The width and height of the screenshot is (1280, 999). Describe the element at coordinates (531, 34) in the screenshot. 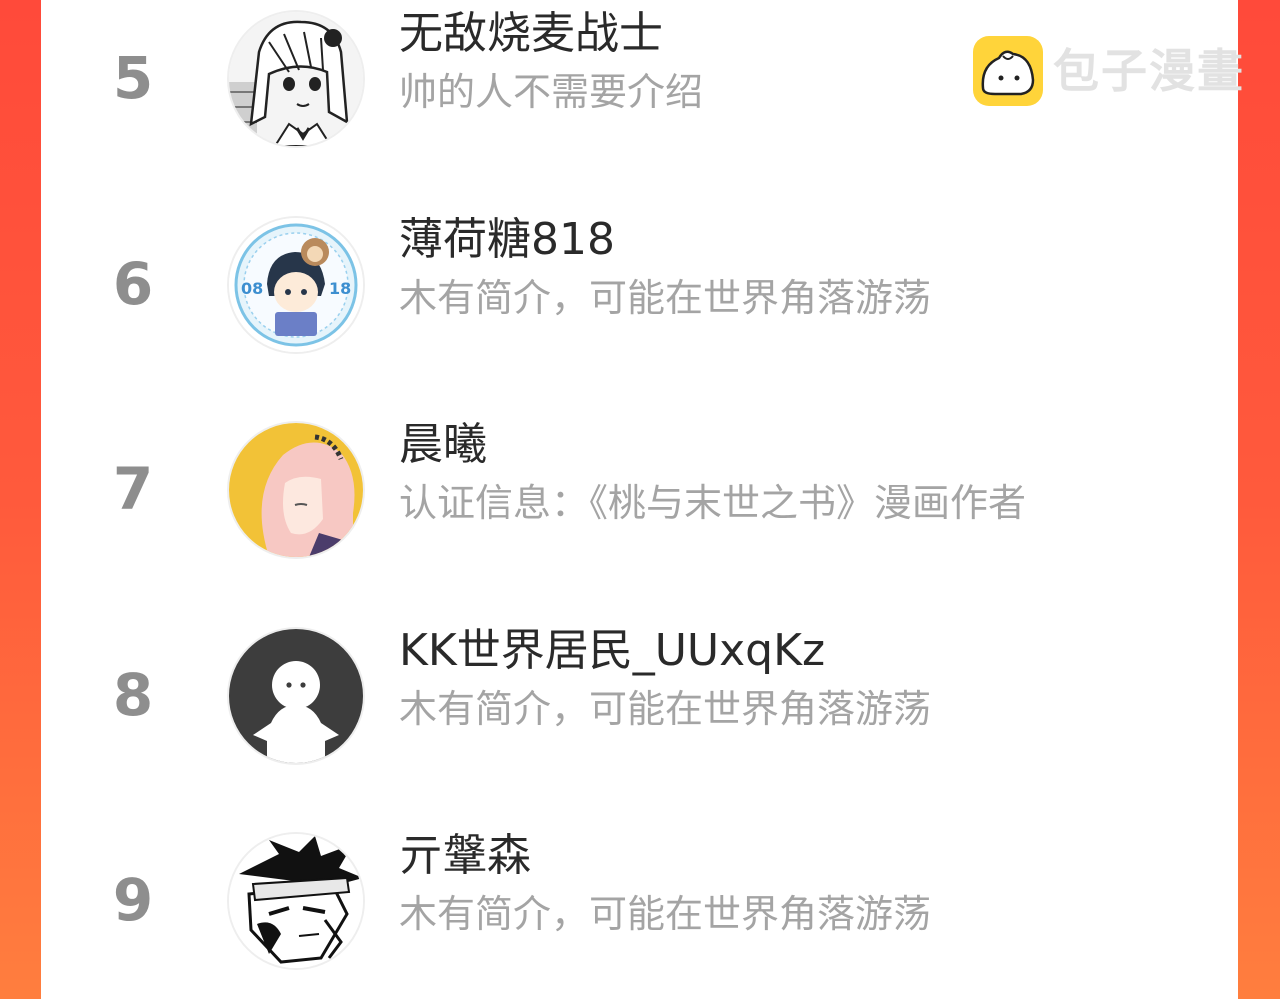

I see `user-name: 无敌烧麦战士` at that location.